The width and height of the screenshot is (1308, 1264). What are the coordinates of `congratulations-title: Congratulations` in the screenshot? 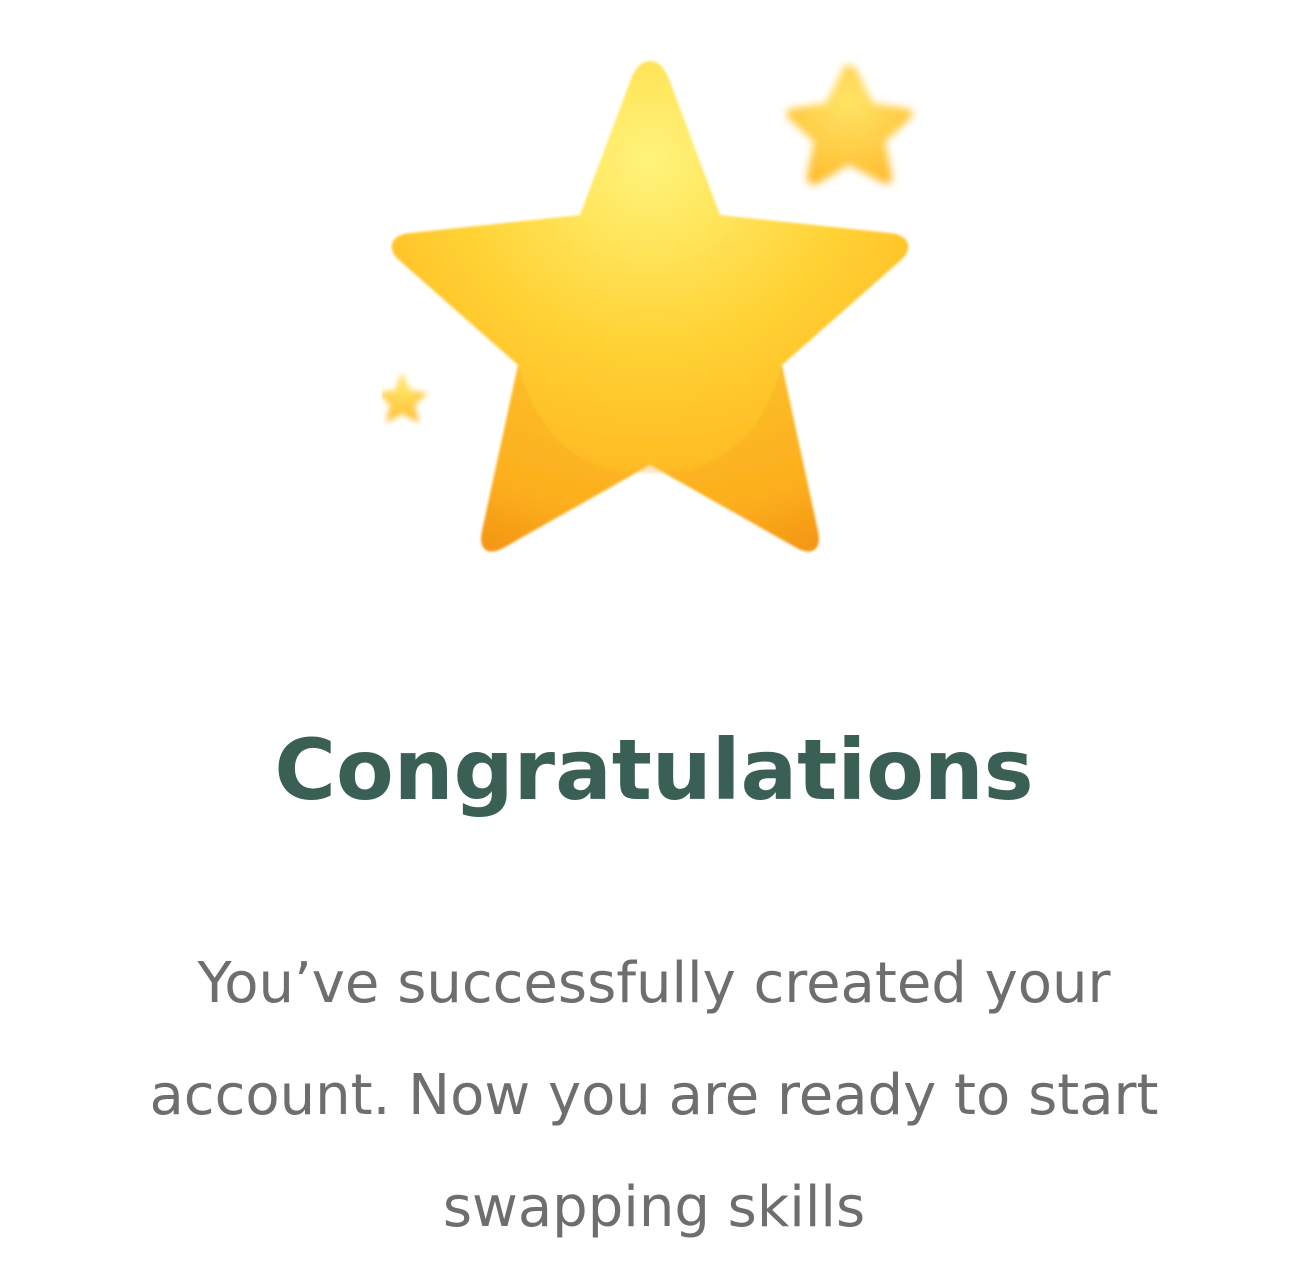 It's located at (654, 770).